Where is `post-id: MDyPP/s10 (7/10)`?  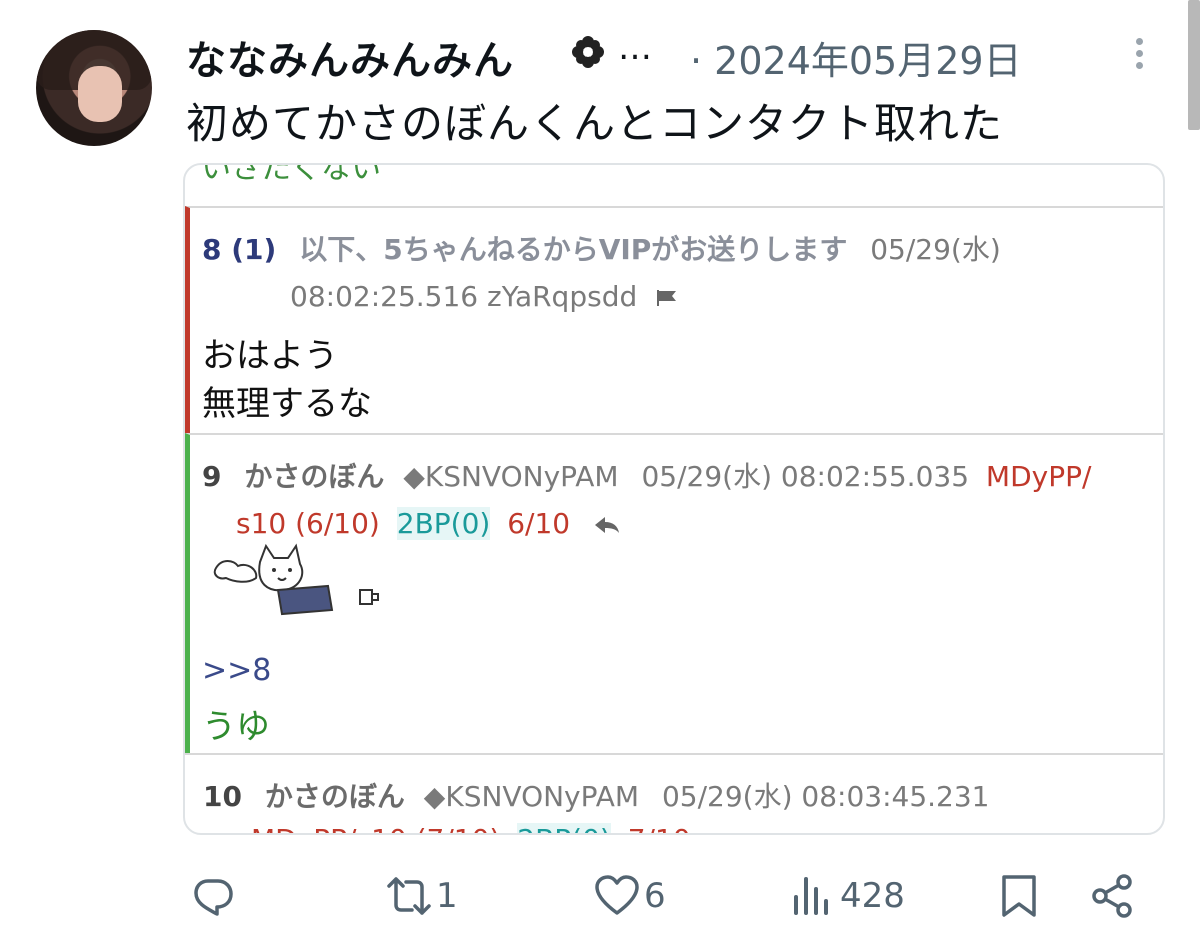
post-id: MDyPP/s10 (7/10) is located at coordinates (375, 828).